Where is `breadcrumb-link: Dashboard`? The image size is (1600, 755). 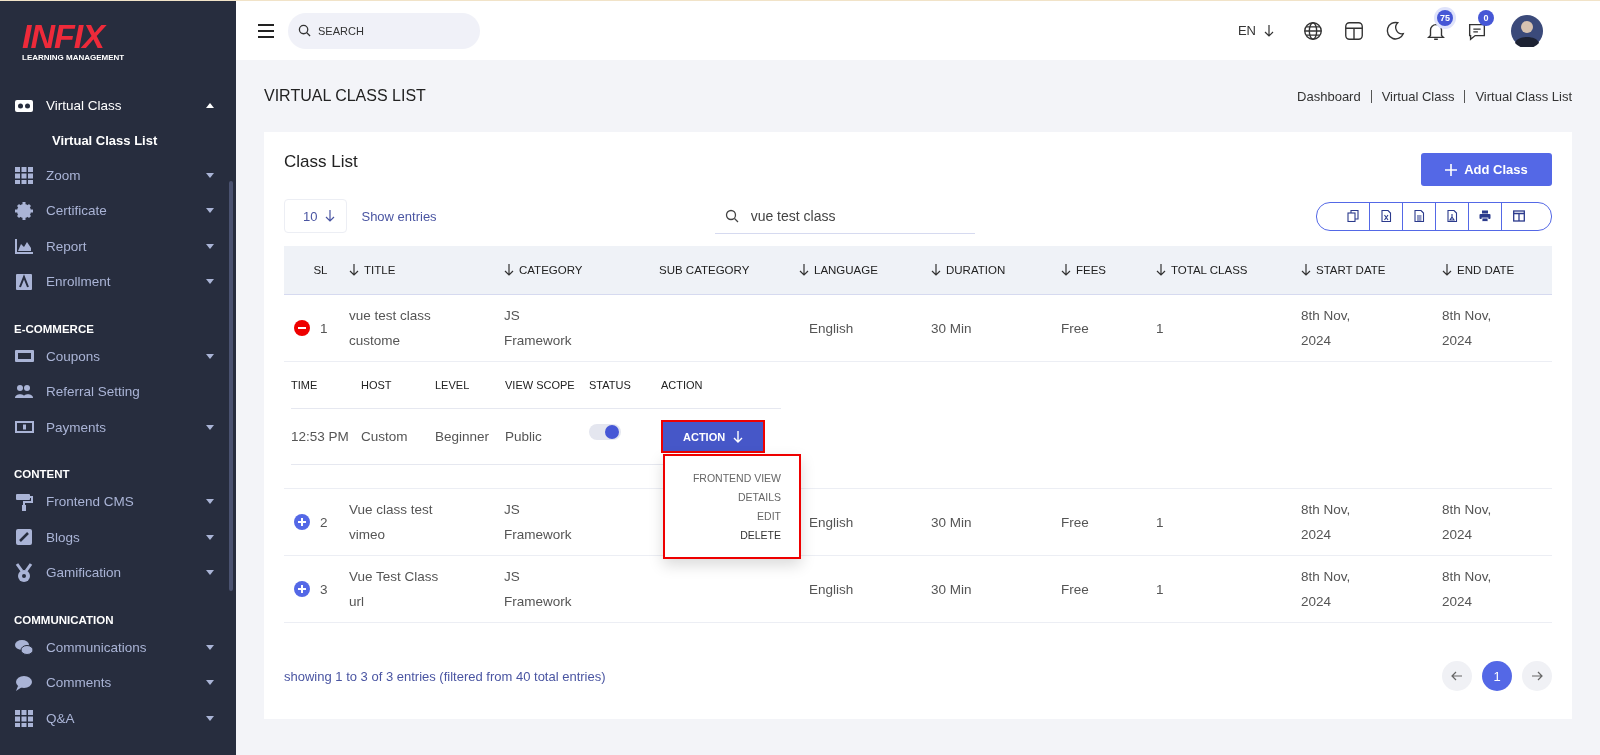 breadcrumb-link: Dashboard is located at coordinates (1329, 96).